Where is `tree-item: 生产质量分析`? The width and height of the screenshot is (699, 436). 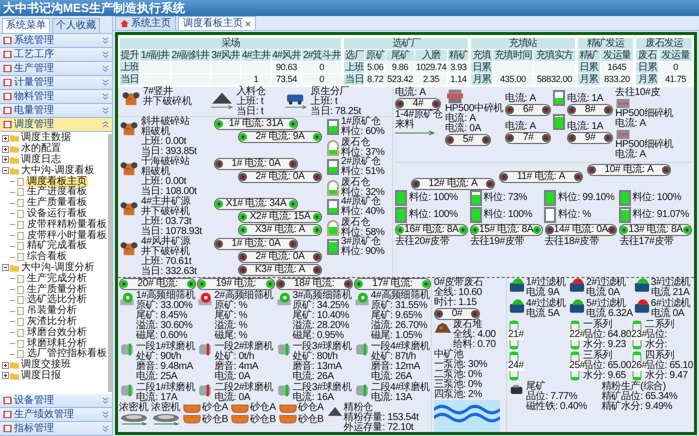
tree-item: 生产质量分析 is located at coordinates (57, 289).